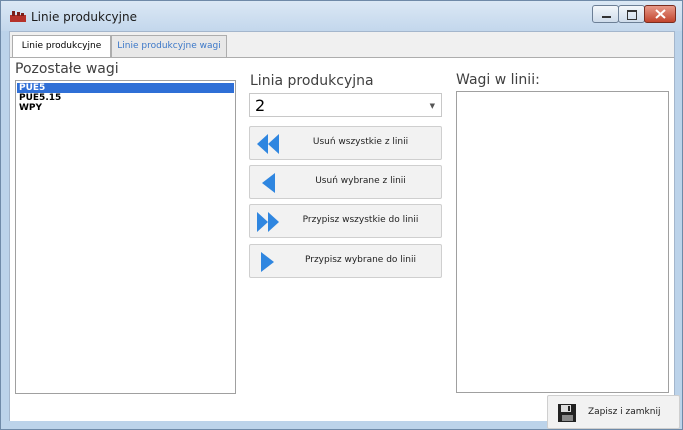  What do you see at coordinates (341, 16) in the screenshot?
I see `title-bar: Linie produkcyjne` at bounding box center [341, 16].